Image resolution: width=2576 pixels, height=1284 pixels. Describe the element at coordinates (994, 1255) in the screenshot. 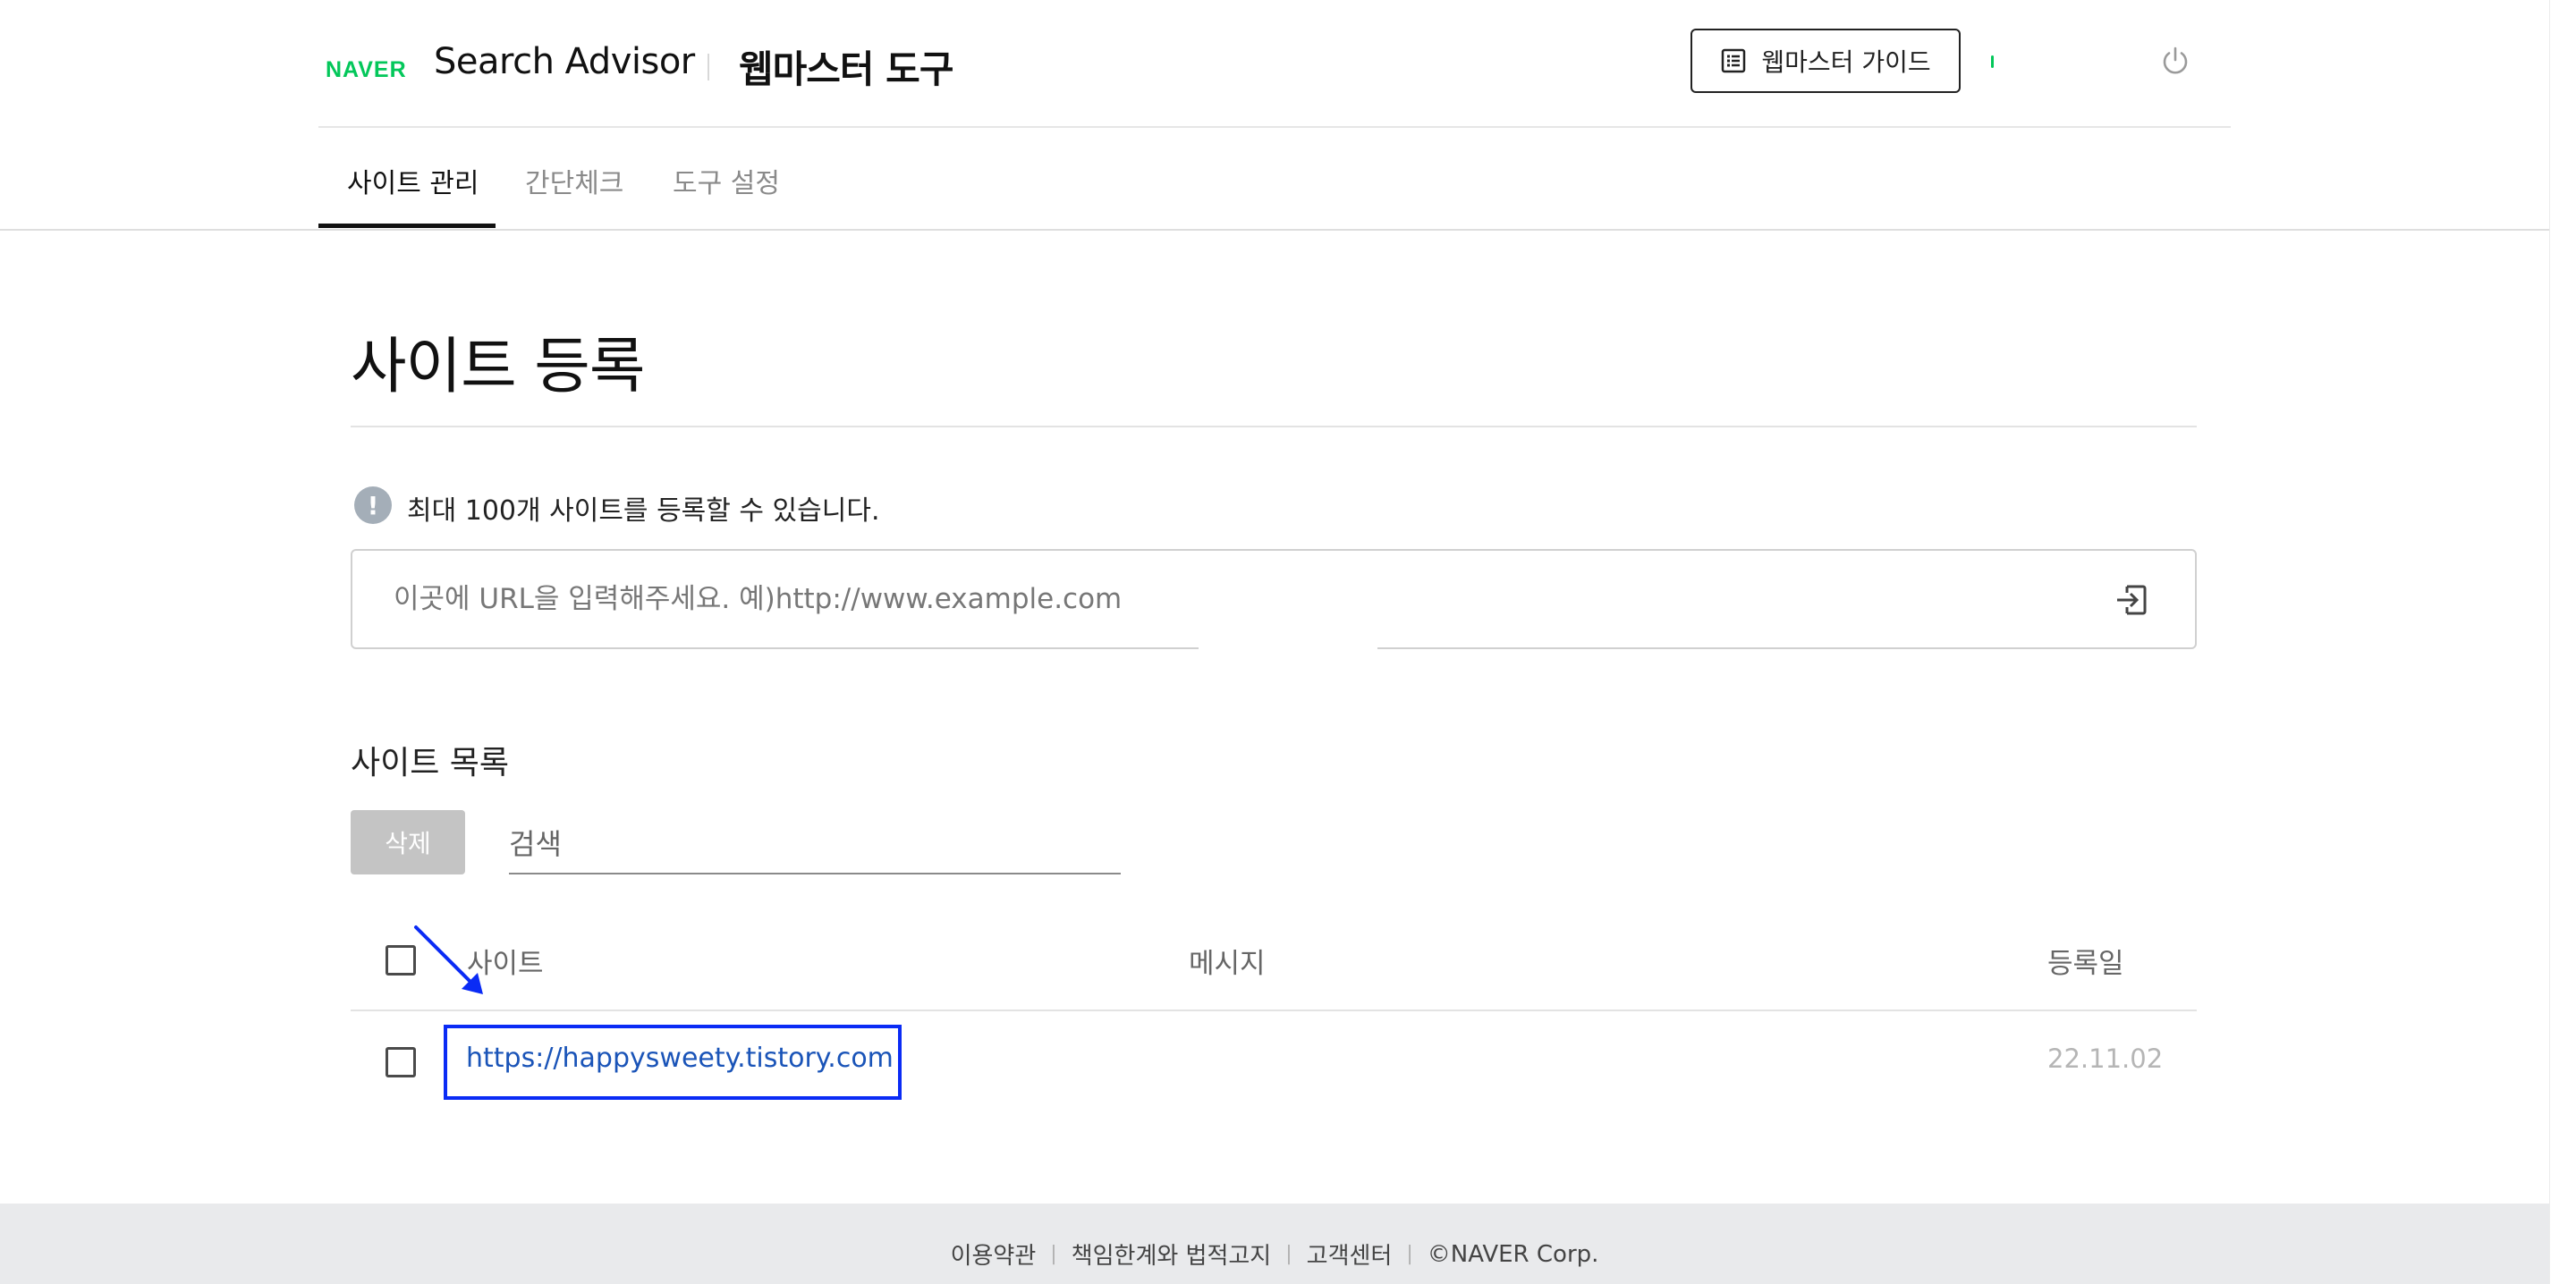

I see `footer-link-terms: 이용약관` at that location.